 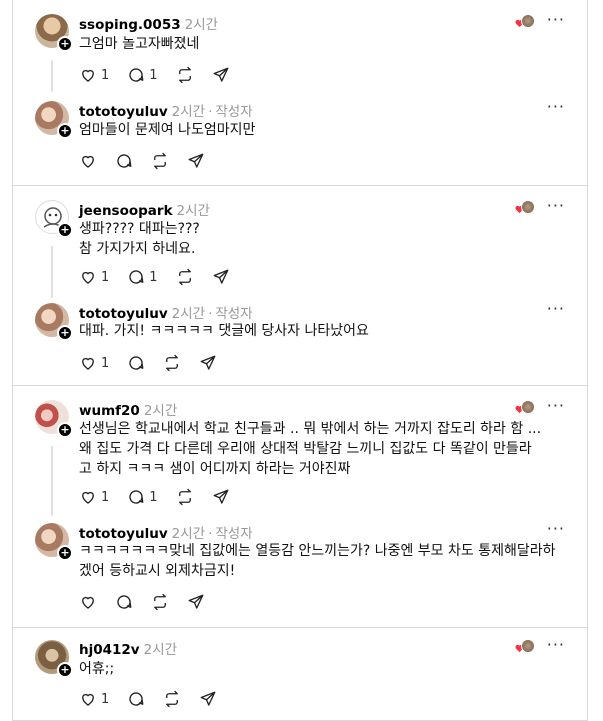 I want to click on post-header: hj0412v 2시간, so click(x=128, y=648).